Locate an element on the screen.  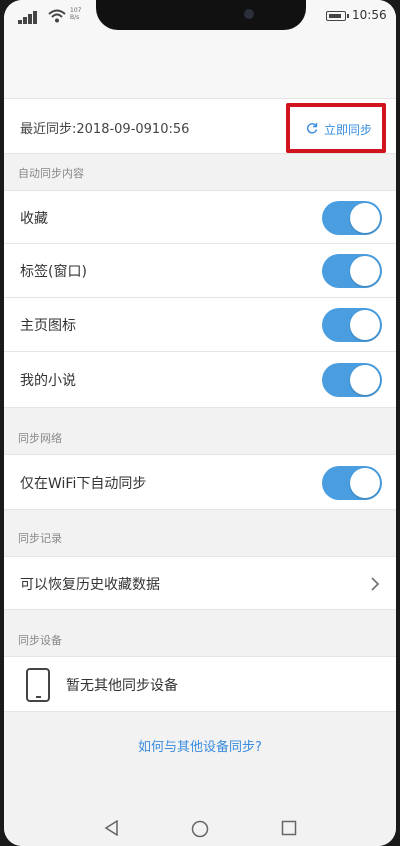
home-icon is located at coordinates (200, 829).